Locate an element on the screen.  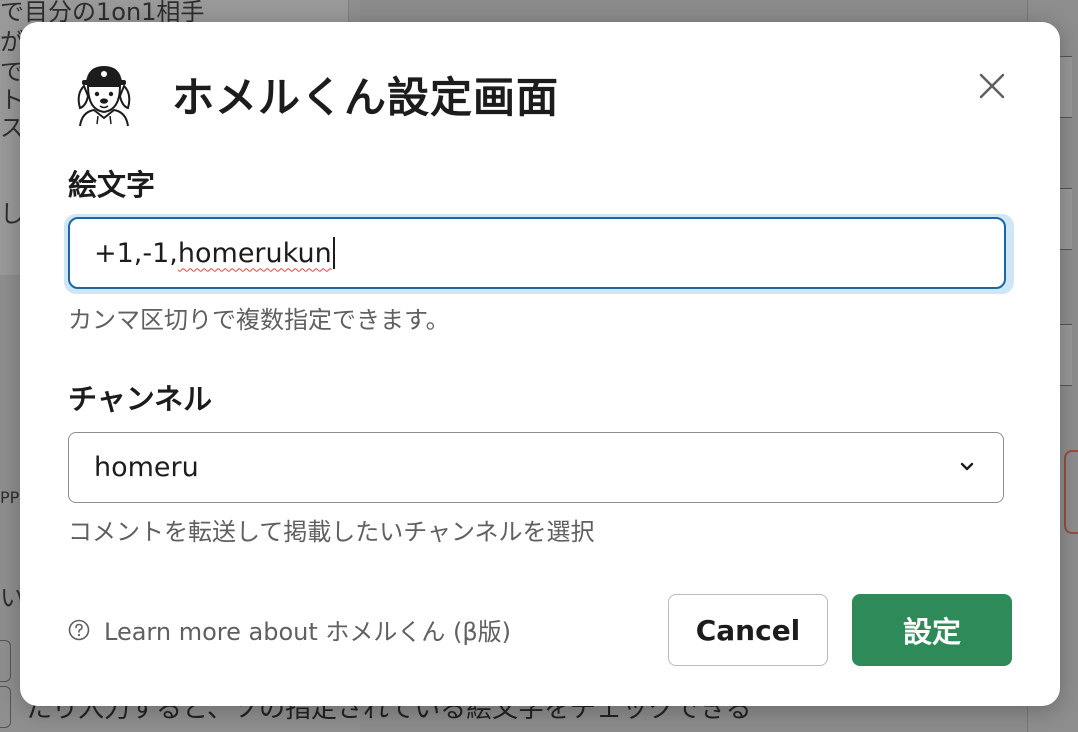
learn-more-link: Learn more about ホメルくん (β版) is located at coordinates (289, 629).